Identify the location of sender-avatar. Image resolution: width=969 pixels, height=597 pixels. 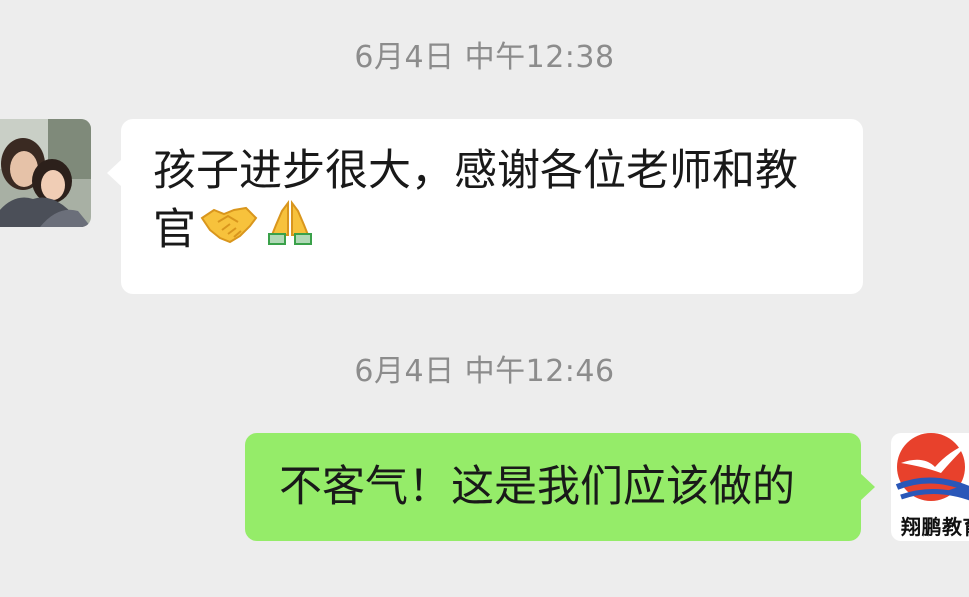
(45, 173).